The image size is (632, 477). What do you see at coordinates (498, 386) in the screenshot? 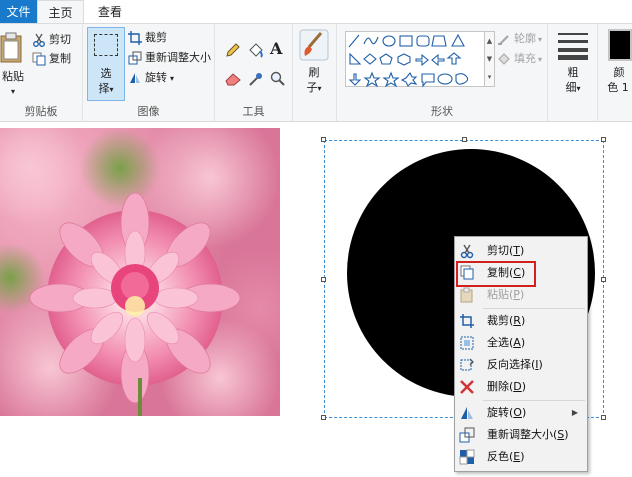
I see `menu-item-delete-label: 删除` at bounding box center [498, 386].